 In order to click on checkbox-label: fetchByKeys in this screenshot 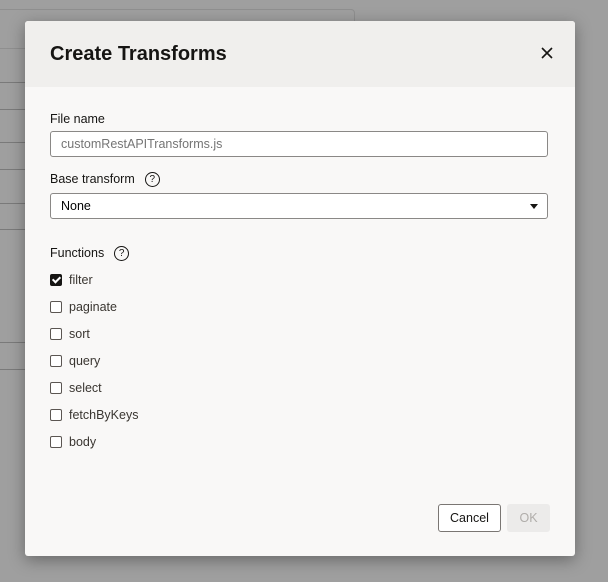, I will do `click(104, 415)`.